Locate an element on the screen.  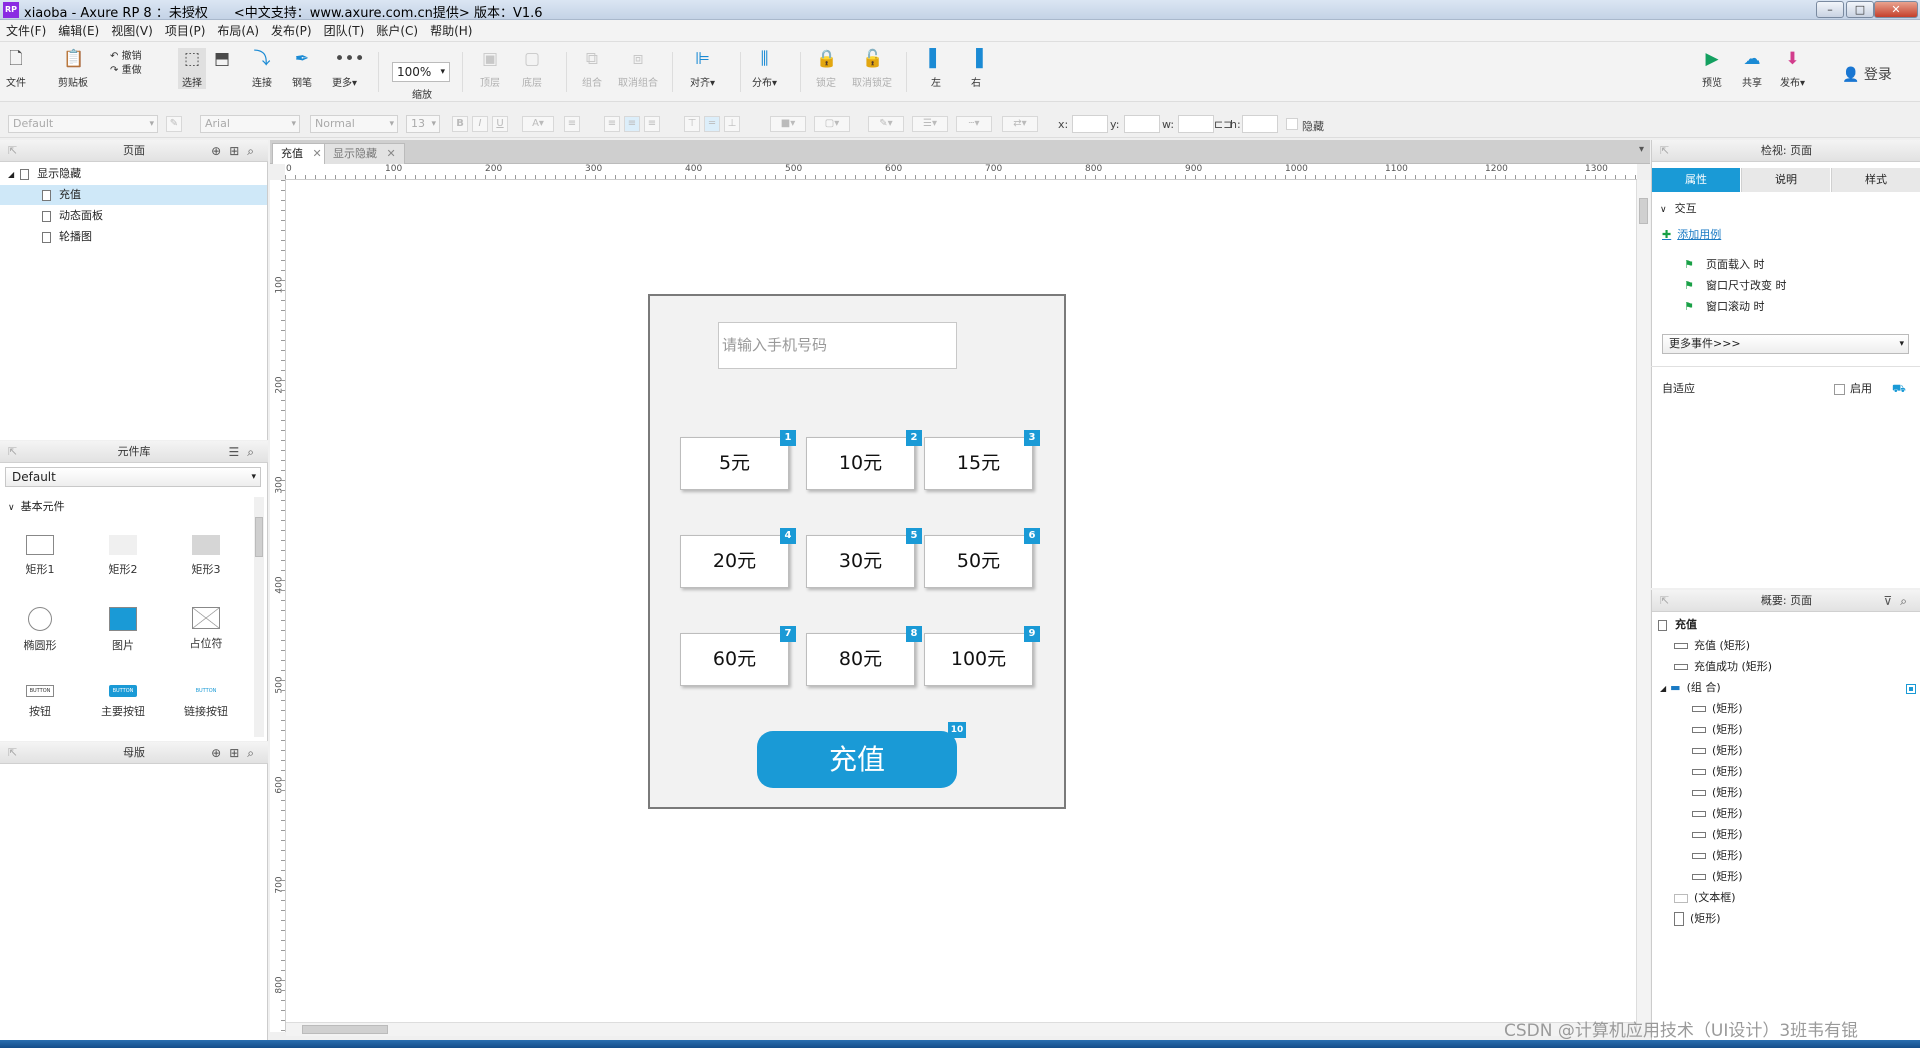
enable-adaptive-checkbox is located at coordinates (1839, 389).